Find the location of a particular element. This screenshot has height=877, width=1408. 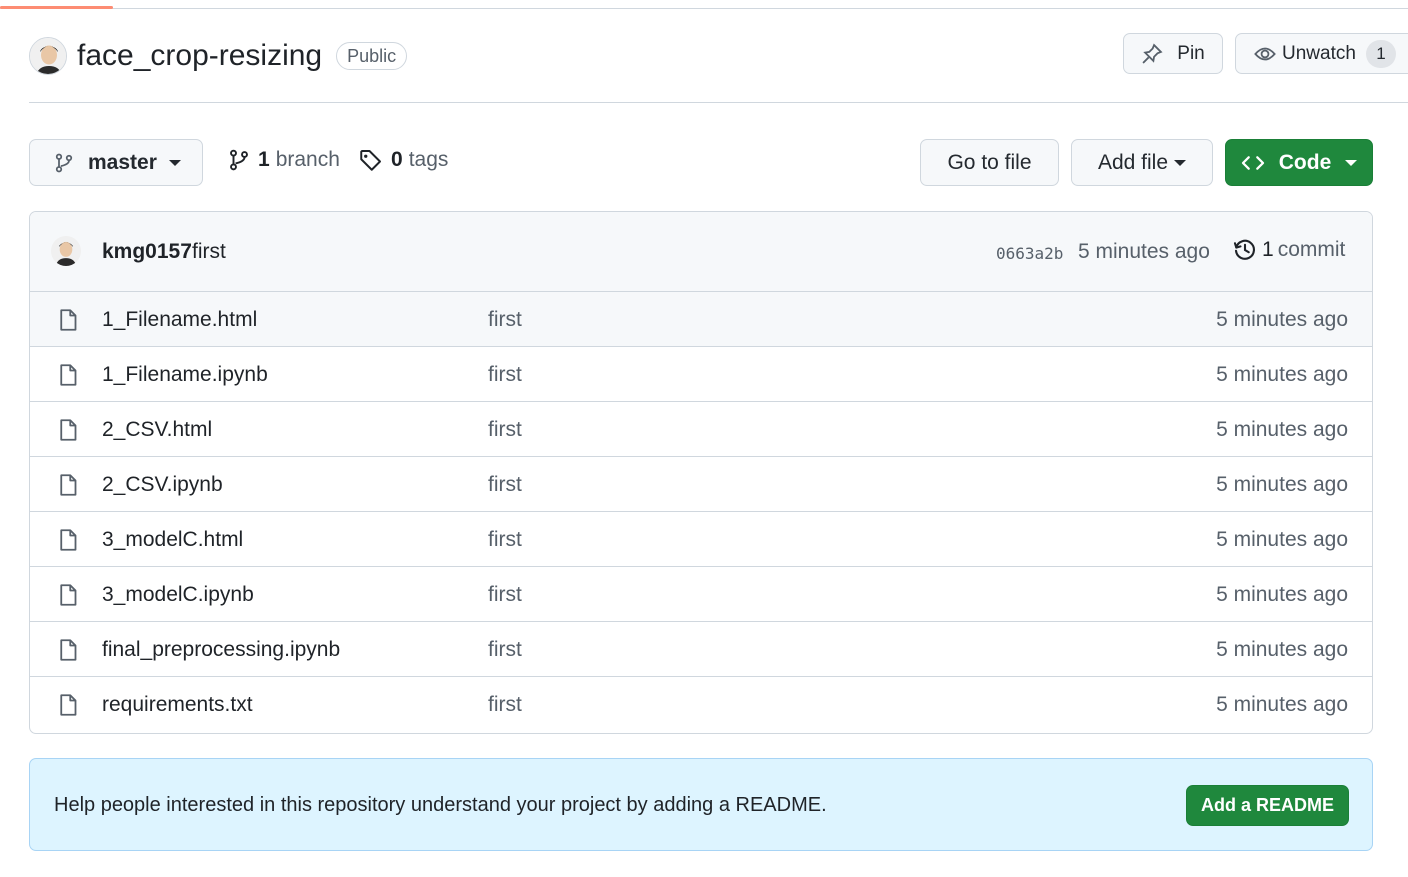

active-tab-underline is located at coordinates (56, 7).